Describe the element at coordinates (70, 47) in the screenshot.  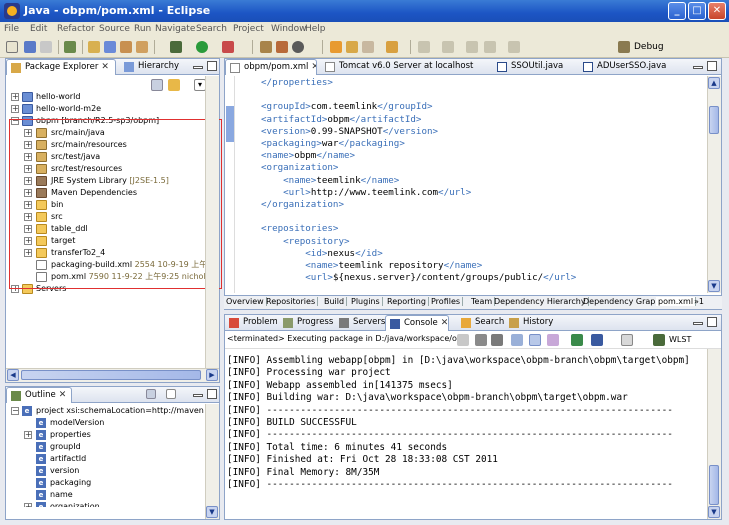
I see `build-icon` at that location.